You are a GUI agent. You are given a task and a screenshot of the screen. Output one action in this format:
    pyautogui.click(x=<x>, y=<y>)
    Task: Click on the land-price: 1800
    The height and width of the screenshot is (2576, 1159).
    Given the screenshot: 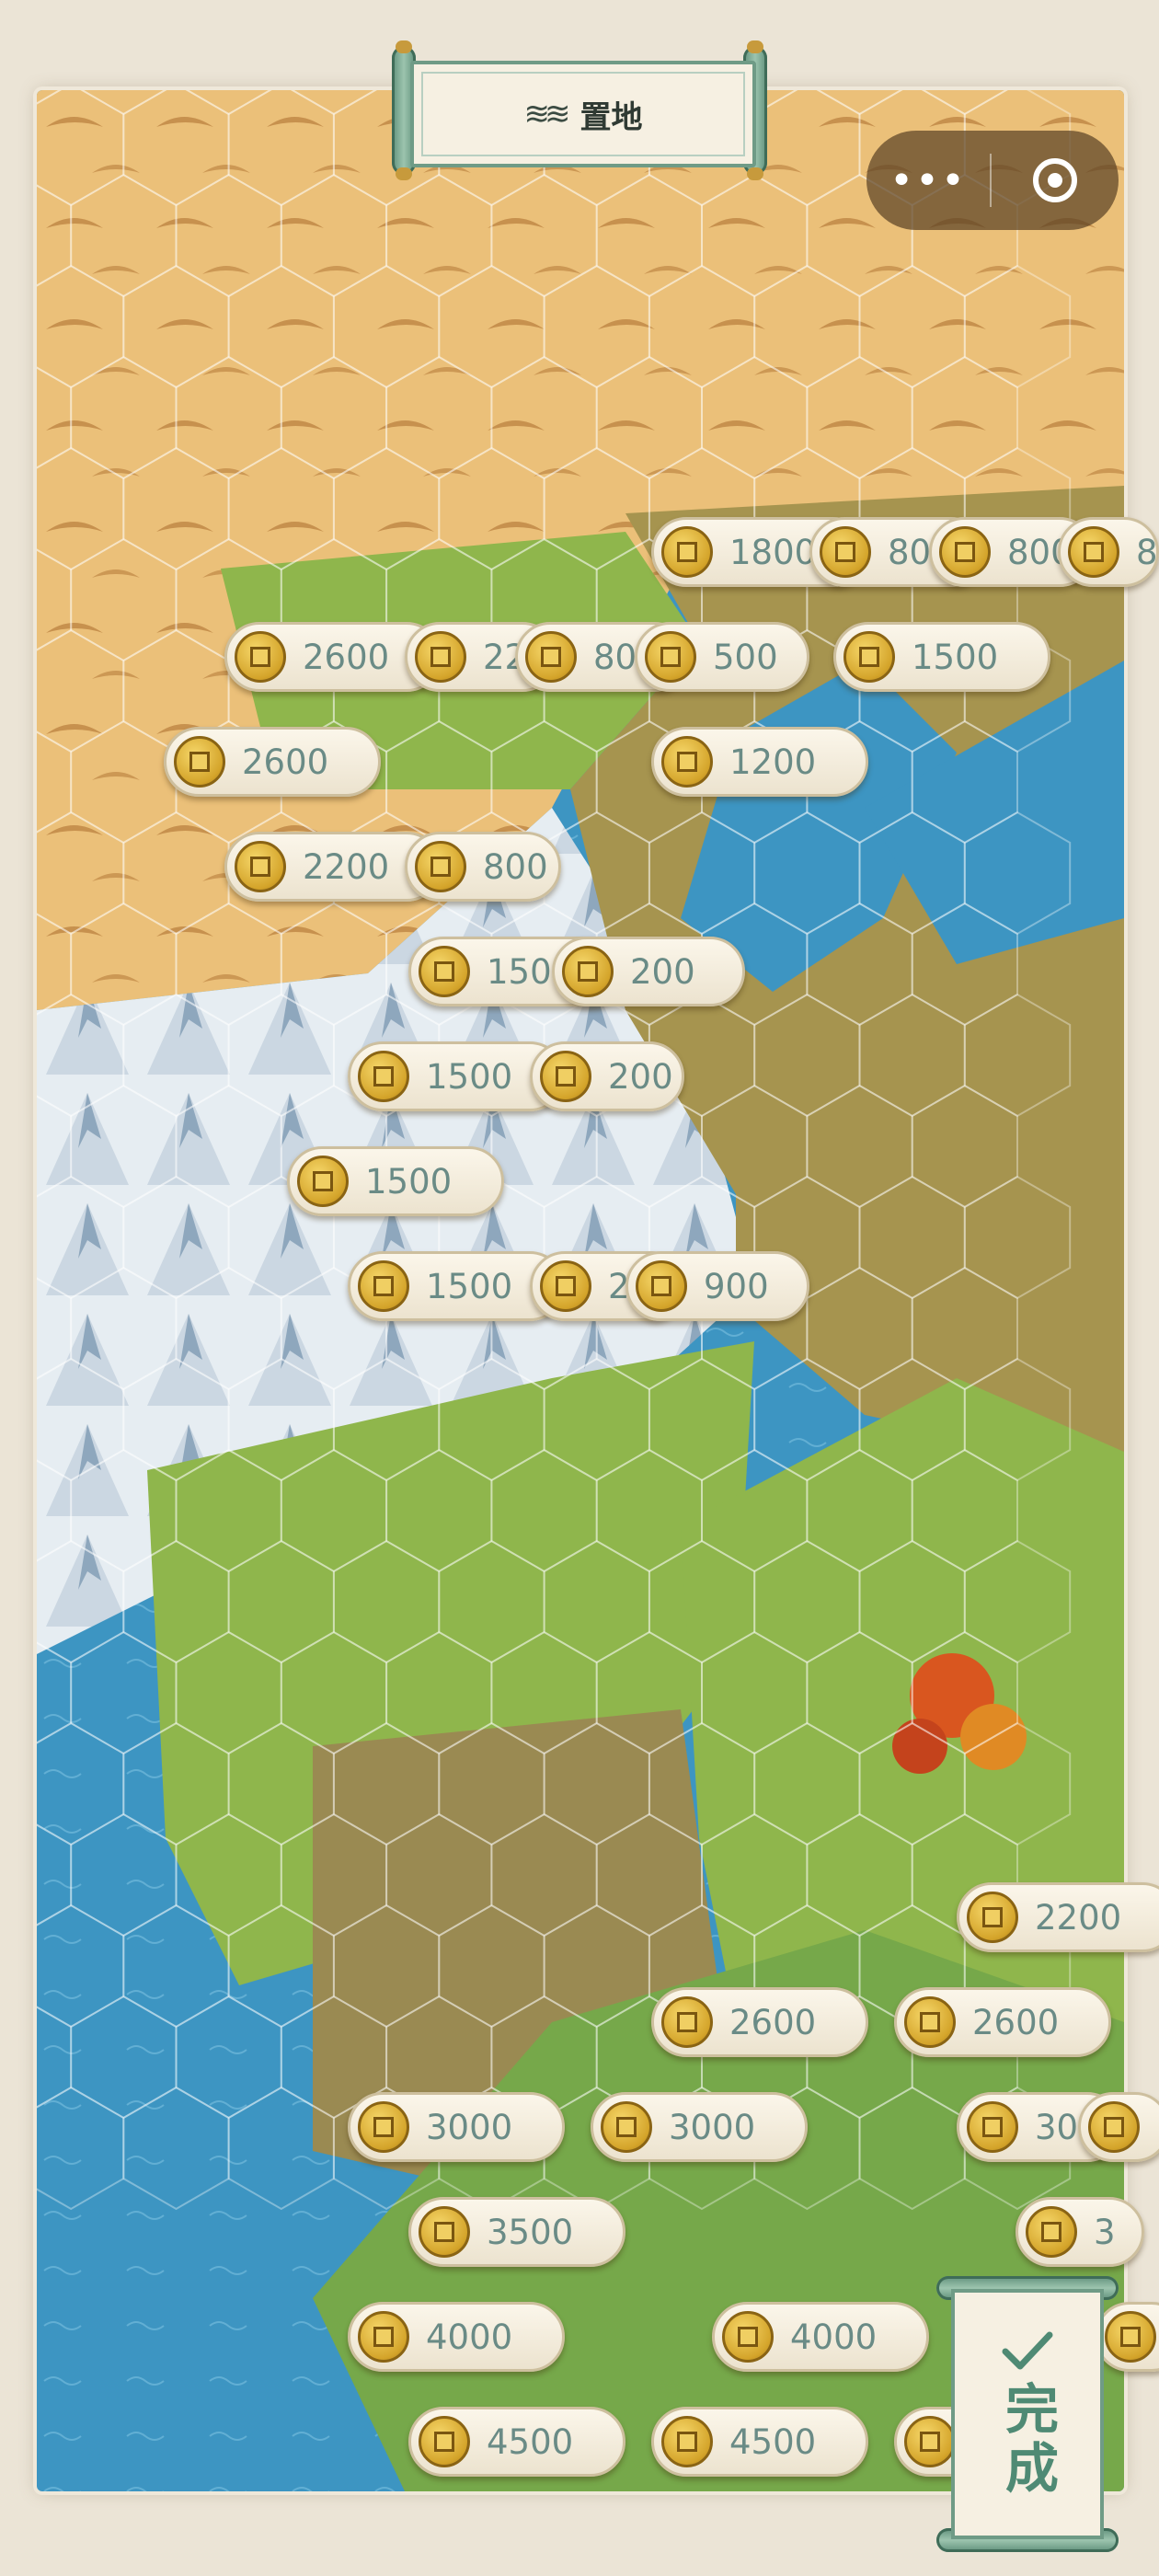 What is the action you would take?
    pyautogui.click(x=773, y=552)
    